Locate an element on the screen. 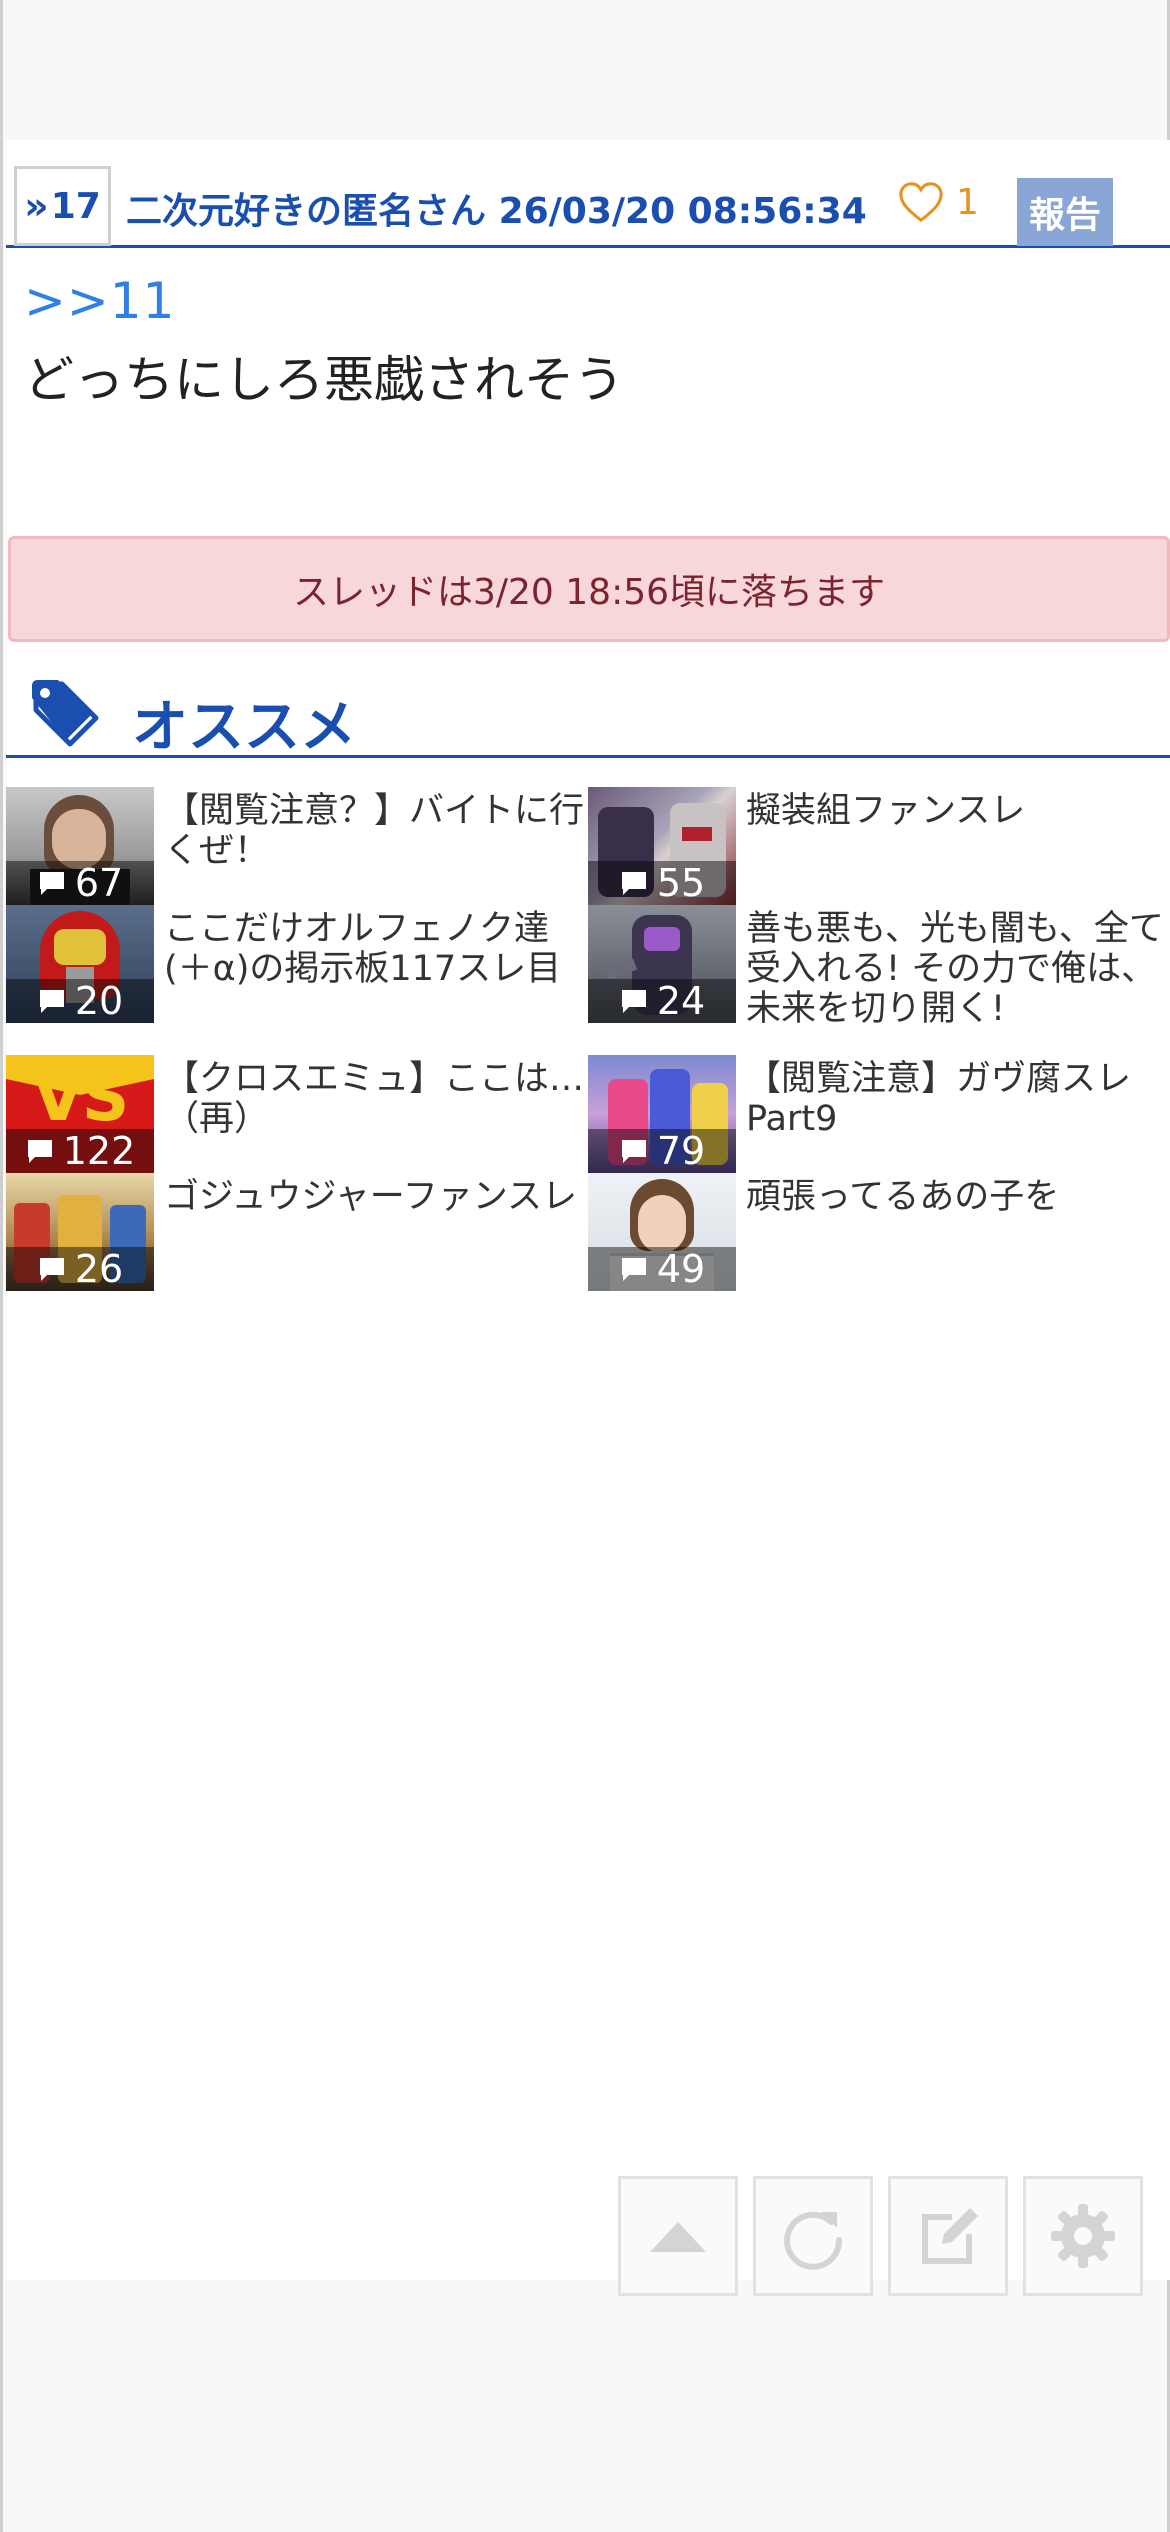  edit-icon is located at coordinates (950, 2236).